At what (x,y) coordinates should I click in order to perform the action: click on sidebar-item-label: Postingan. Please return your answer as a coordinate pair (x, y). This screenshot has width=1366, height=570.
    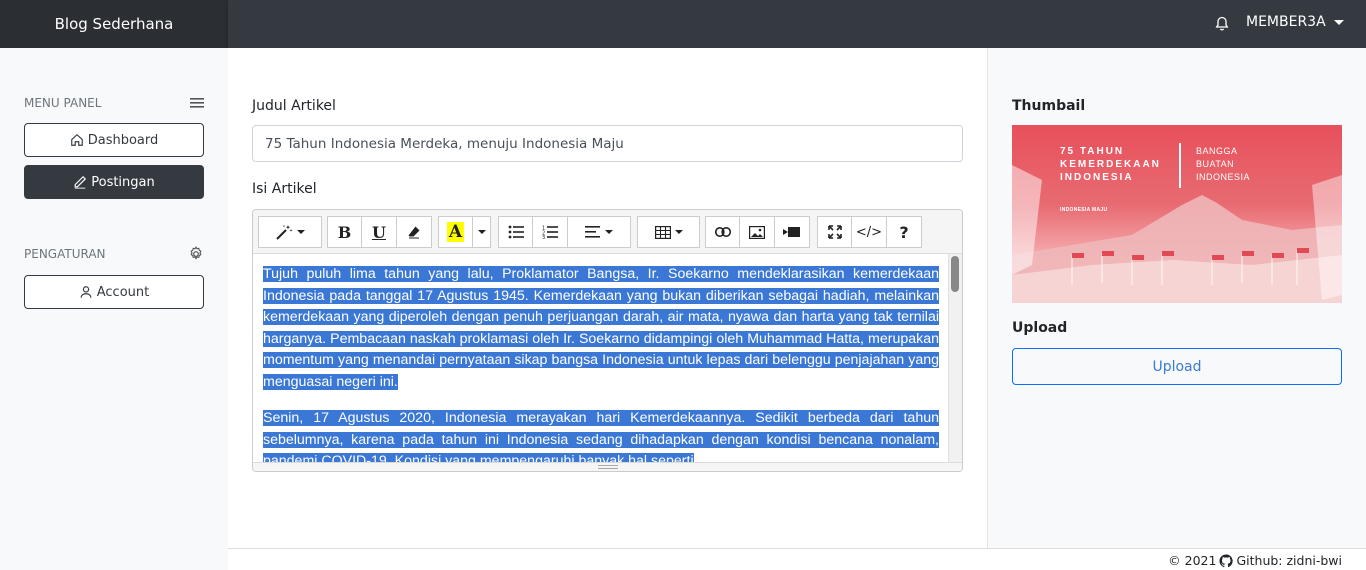
    Looking at the image, I should click on (123, 182).